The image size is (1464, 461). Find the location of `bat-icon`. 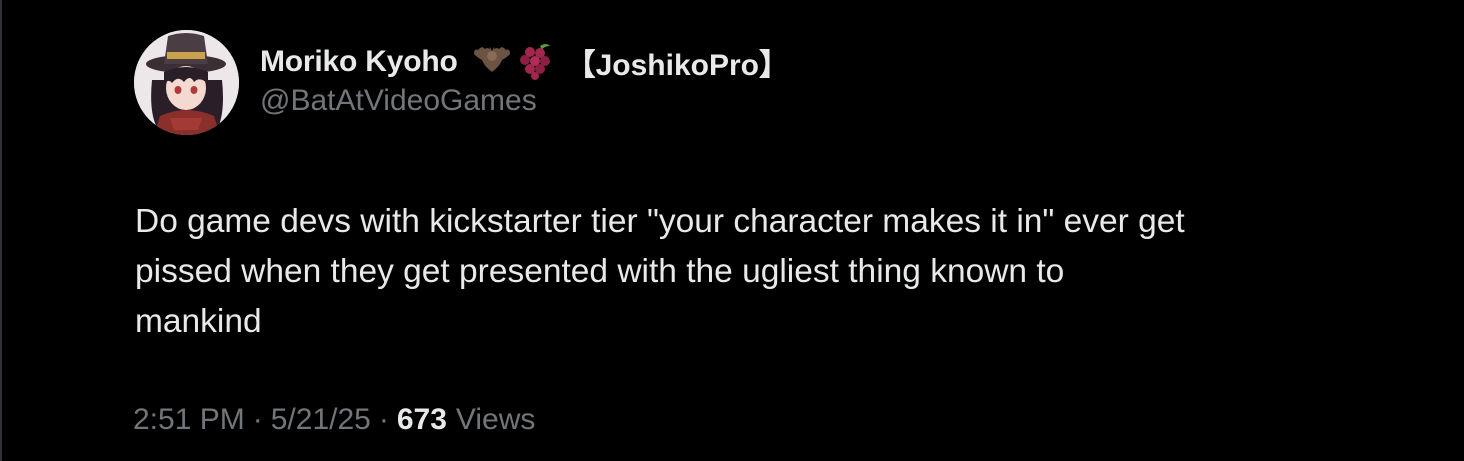

bat-icon is located at coordinates (492, 62).